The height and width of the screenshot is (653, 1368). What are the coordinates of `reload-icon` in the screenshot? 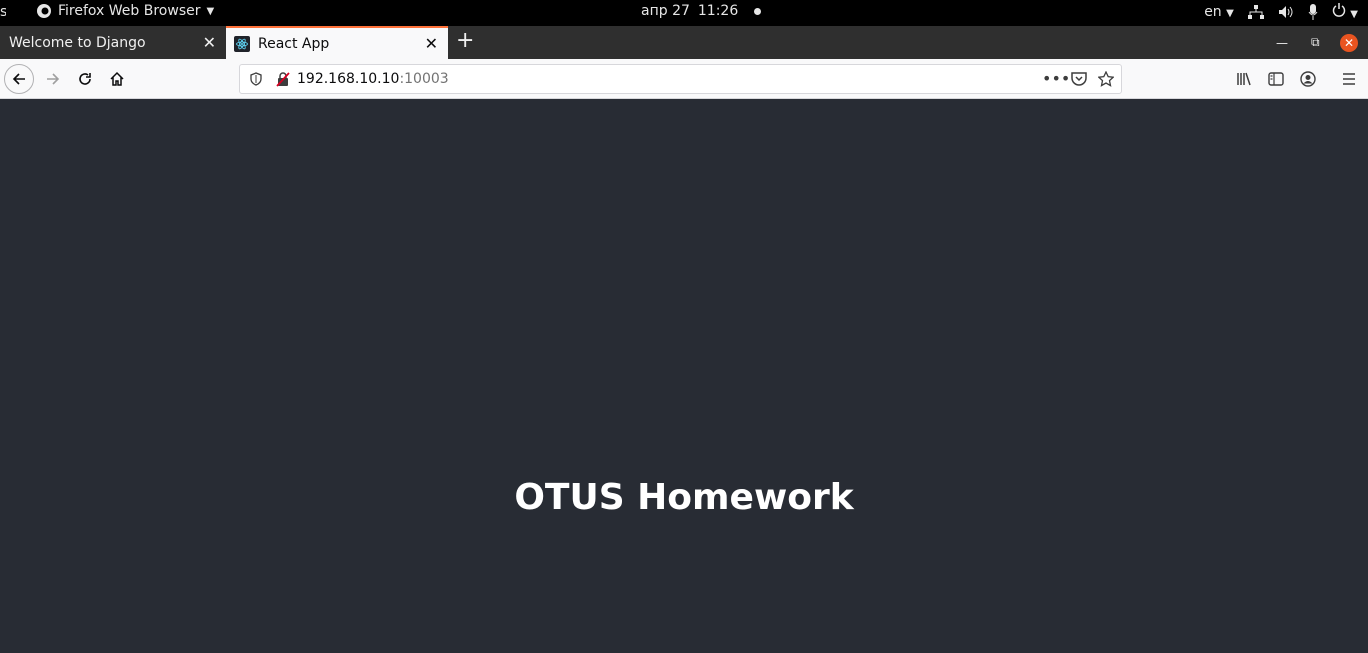 It's located at (85, 79).